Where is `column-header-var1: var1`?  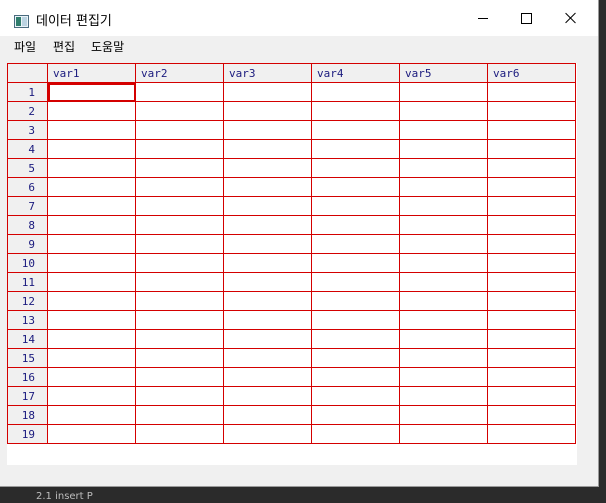 column-header-var1: var1 is located at coordinates (91, 73).